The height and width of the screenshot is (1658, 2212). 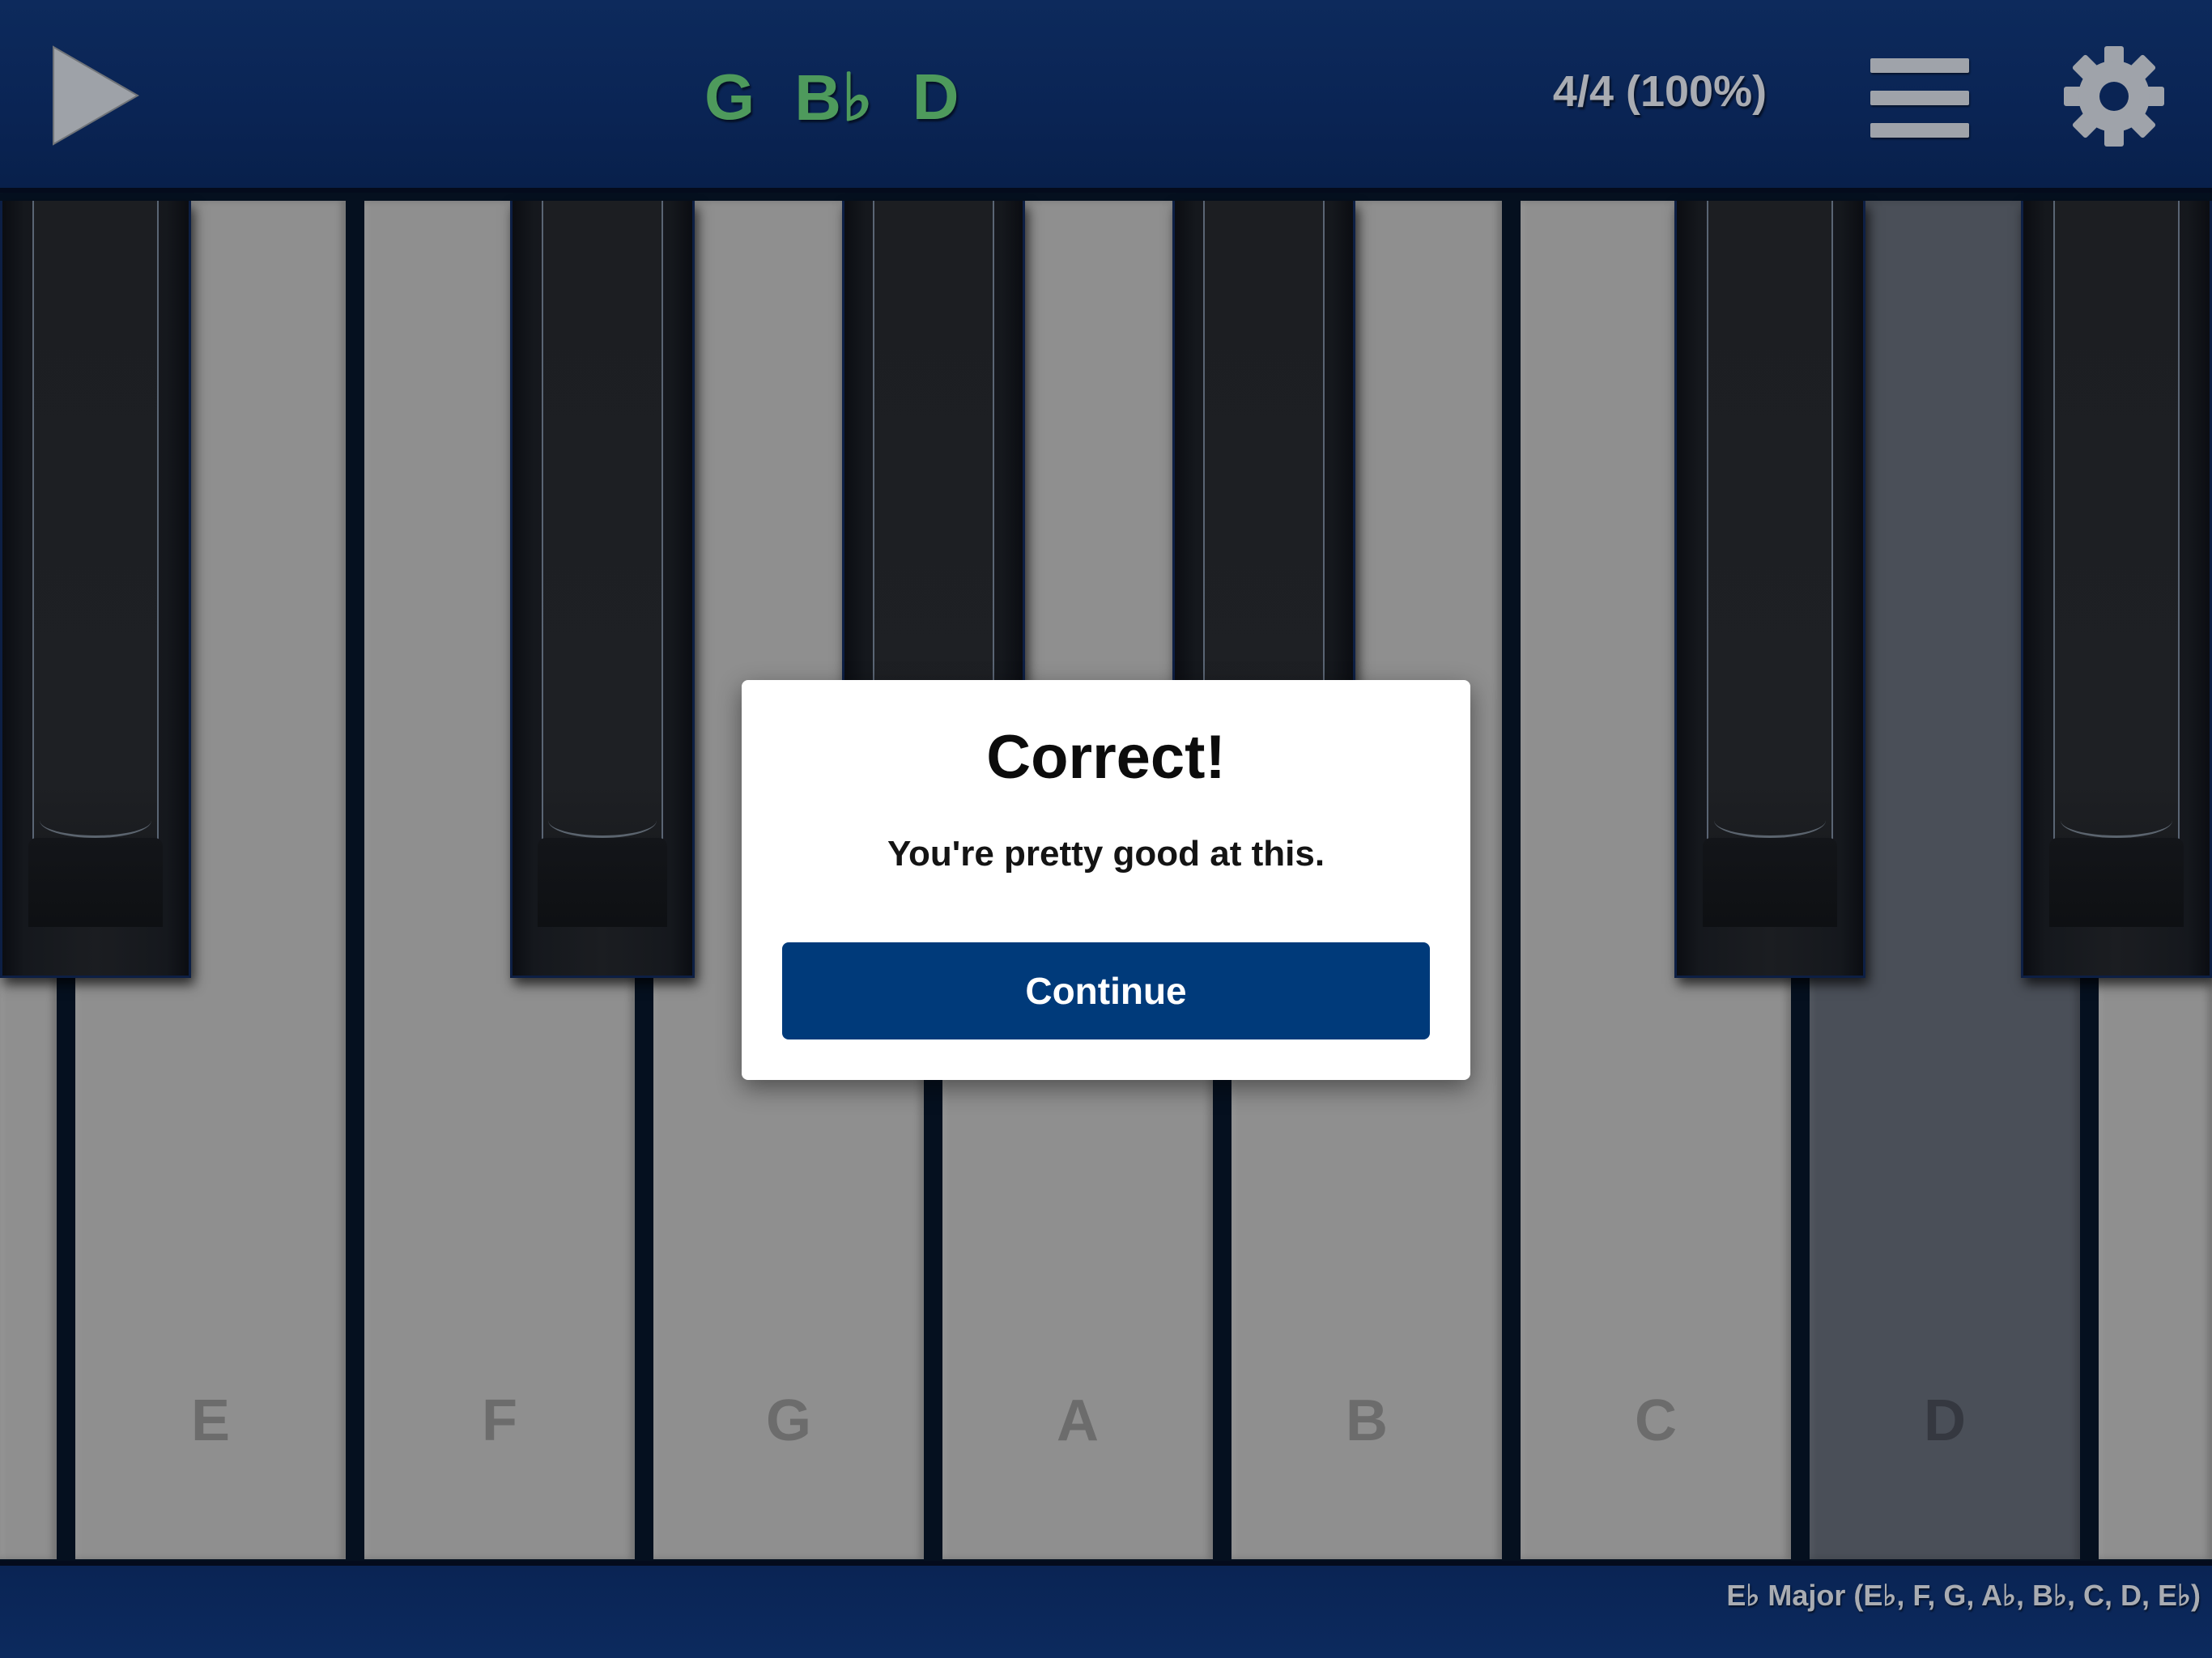 What do you see at coordinates (1106, 757) in the screenshot?
I see `dialog-title: Correct!` at bounding box center [1106, 757].